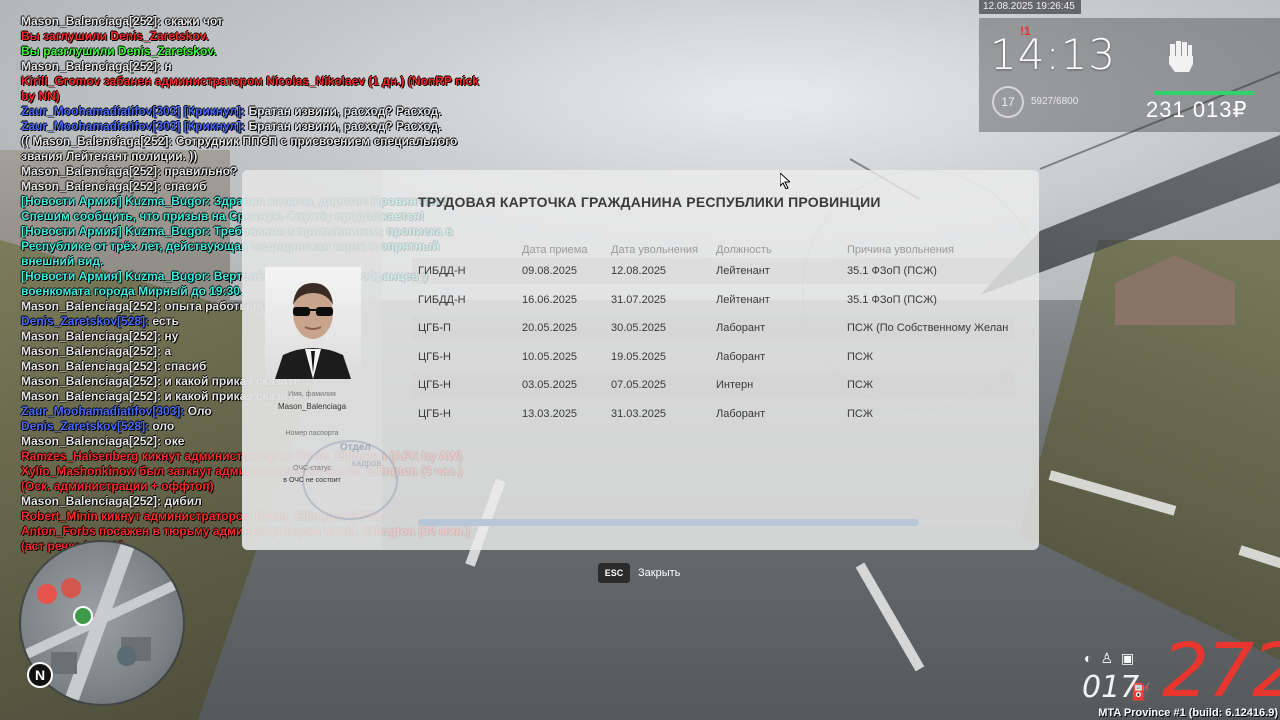  Describe the element at coordinates (1132, 658) in the screenshot. I see `engine-icon: ▣` at that location.